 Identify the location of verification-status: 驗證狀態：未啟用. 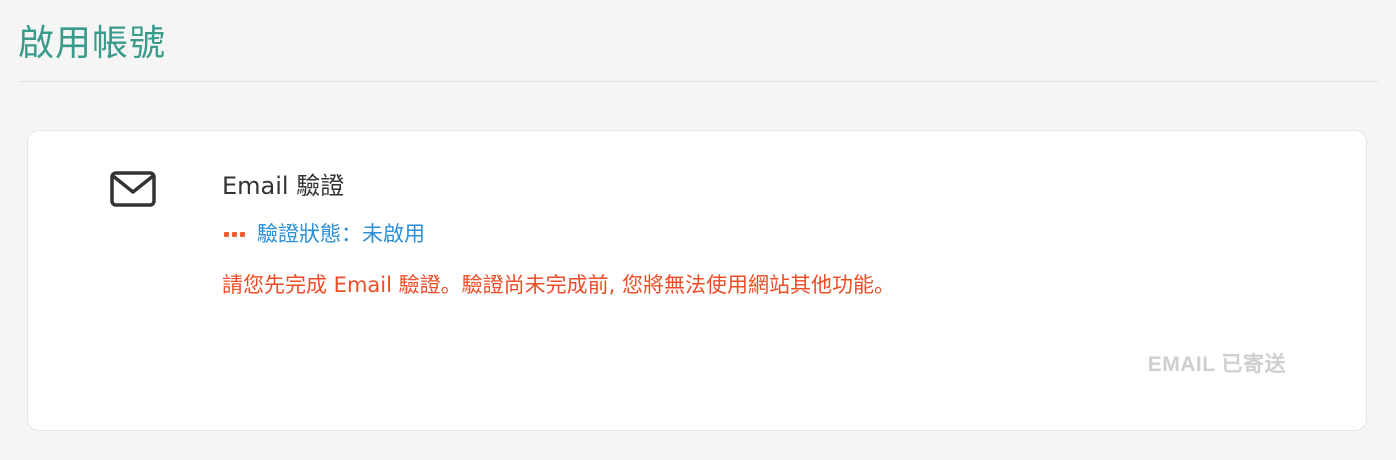
(324, 234).